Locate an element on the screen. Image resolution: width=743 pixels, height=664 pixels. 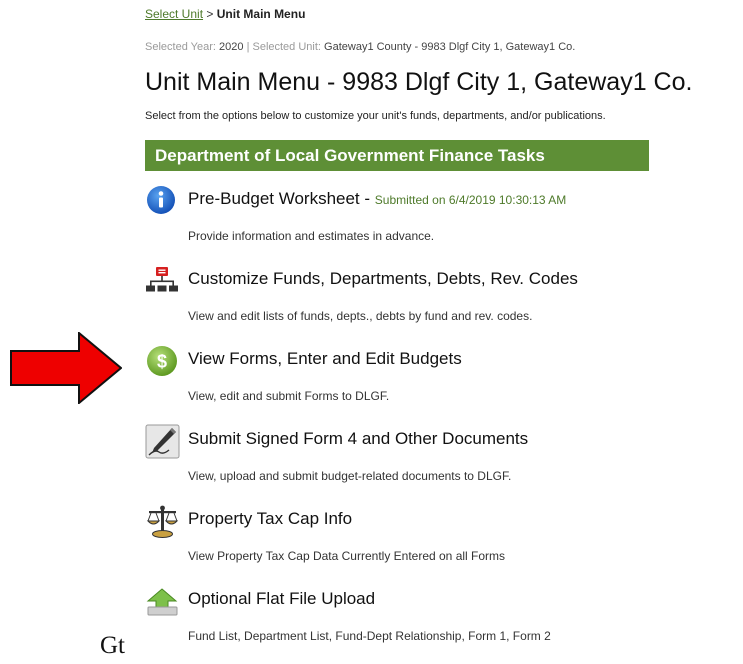
upload-icon is located at coordinates (162, 602).